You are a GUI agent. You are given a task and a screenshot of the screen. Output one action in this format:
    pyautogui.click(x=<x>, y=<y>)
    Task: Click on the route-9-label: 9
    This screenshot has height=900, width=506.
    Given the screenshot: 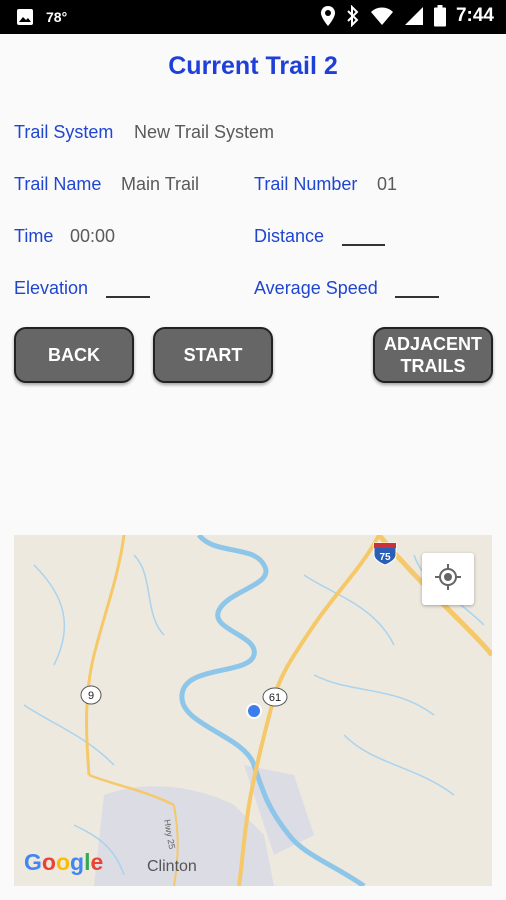 What is the action you would take?
    pyautogui.click(x=91, y=696)
    